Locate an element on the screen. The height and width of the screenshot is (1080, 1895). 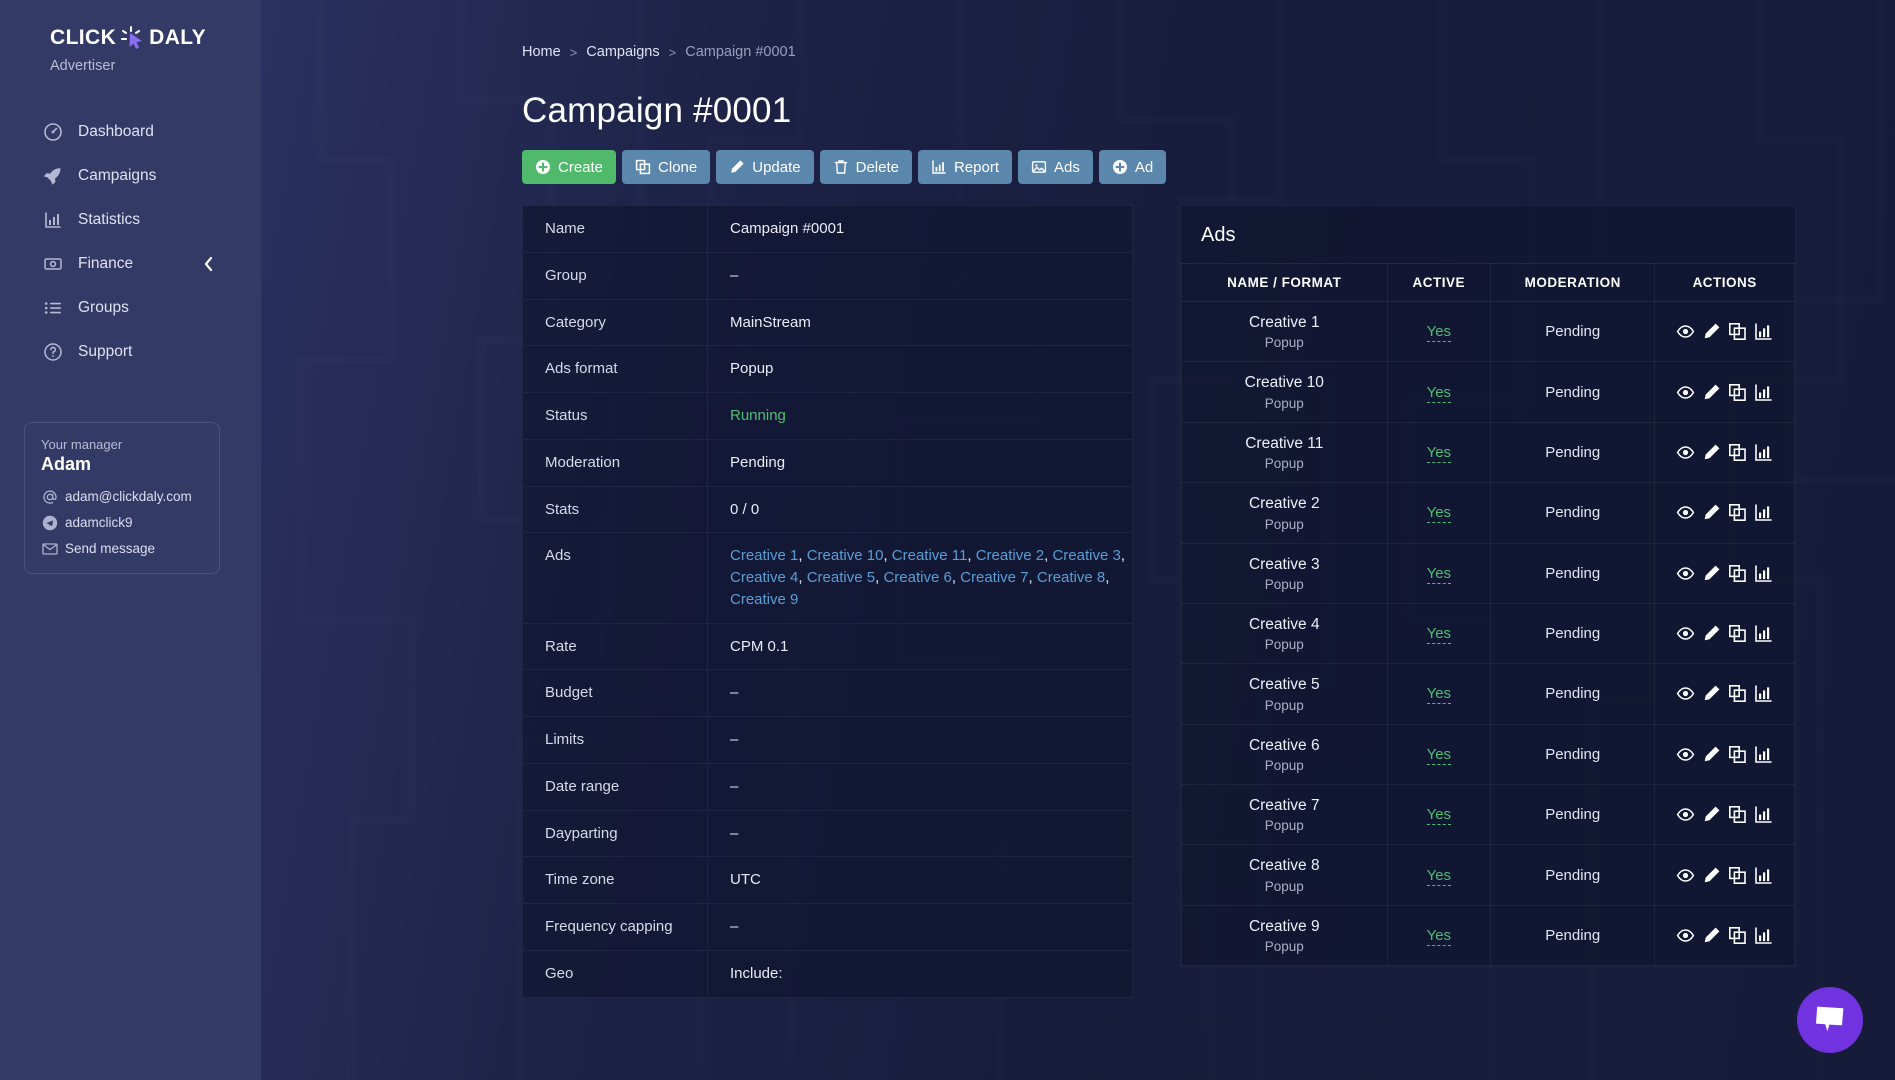
delete-button: Delete is located at coordinates (865, 167).